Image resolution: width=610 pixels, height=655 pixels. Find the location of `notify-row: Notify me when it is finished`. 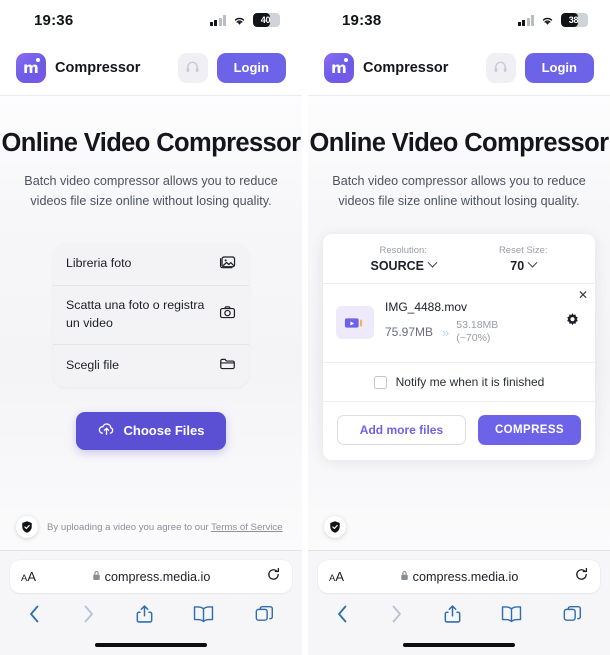

notify-row: Notify me when it is finished is located at coordinates (459, 383).